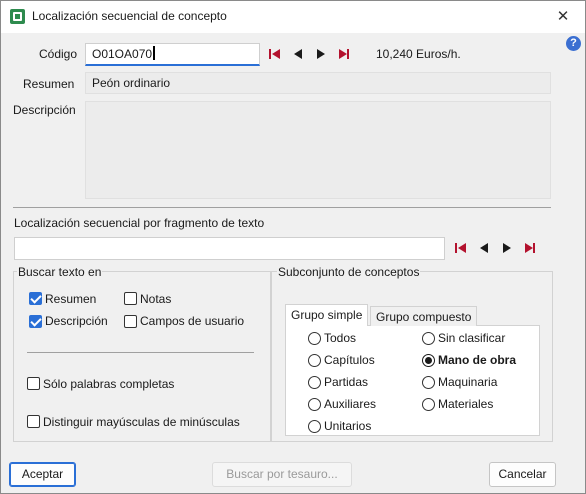 Image resolution: width=586 pixels, height=494 pixels. What do you see at coordinates (428, 360) in the screenshot?
I see `mano-de-obra-radio` at bounding box center [428, 360].